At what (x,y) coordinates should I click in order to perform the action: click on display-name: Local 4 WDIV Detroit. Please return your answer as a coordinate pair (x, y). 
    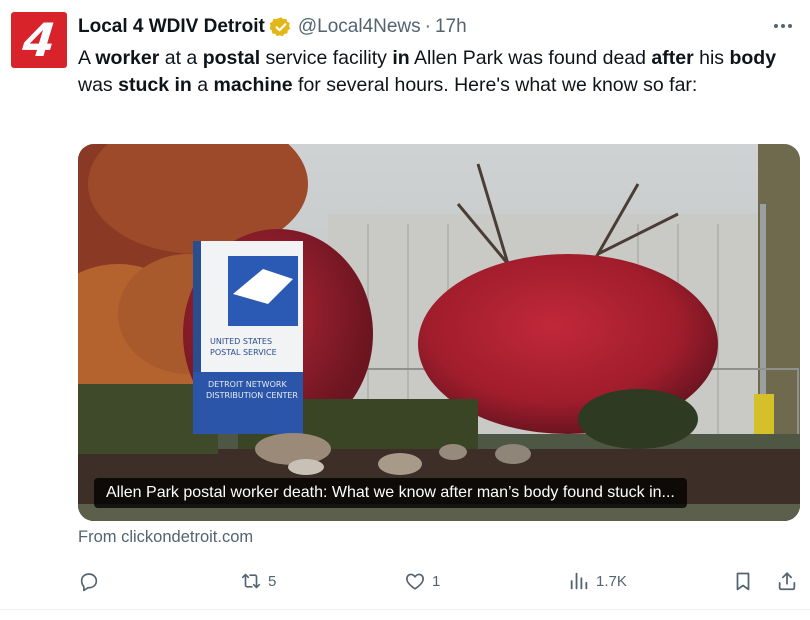
    Looking at the image, I should click on (171, 27).